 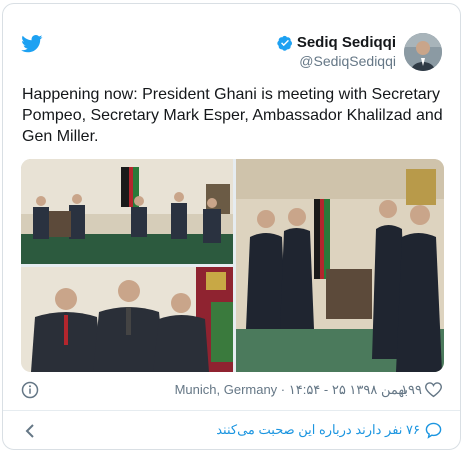 I want to click on divider, so click(x=231, y=410).